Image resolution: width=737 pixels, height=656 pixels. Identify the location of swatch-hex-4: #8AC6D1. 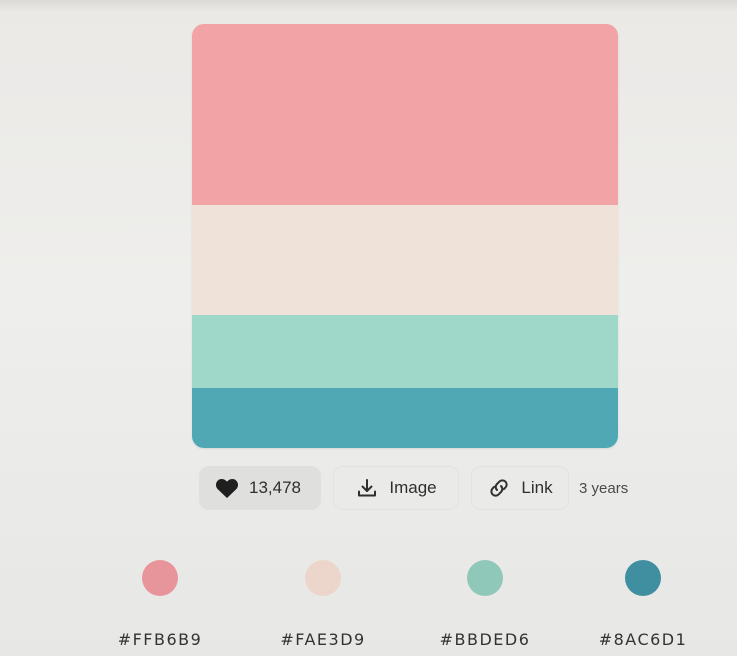
(643, 639).